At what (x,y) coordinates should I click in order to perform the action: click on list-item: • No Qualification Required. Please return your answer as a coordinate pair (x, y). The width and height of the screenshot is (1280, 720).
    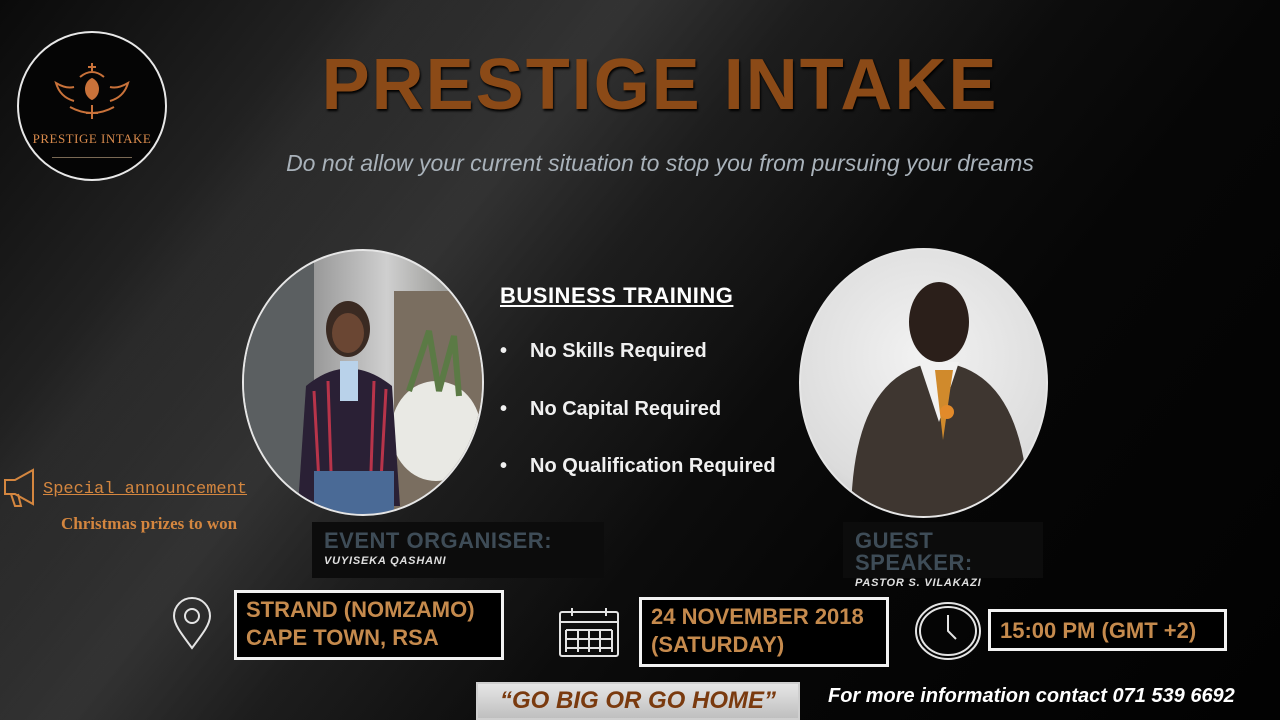
    Looking at the image, I should click on (638, 484).